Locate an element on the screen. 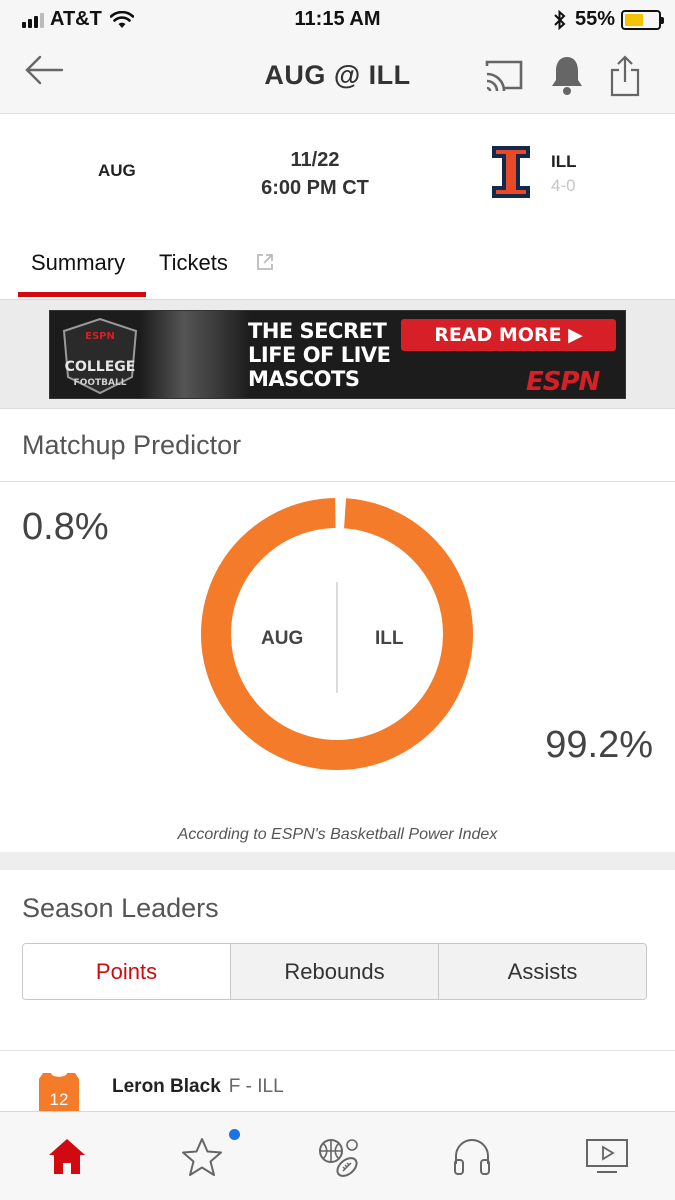  status-bar: AT&T 11:15 AM 55% is located at coordinates (337, 19).